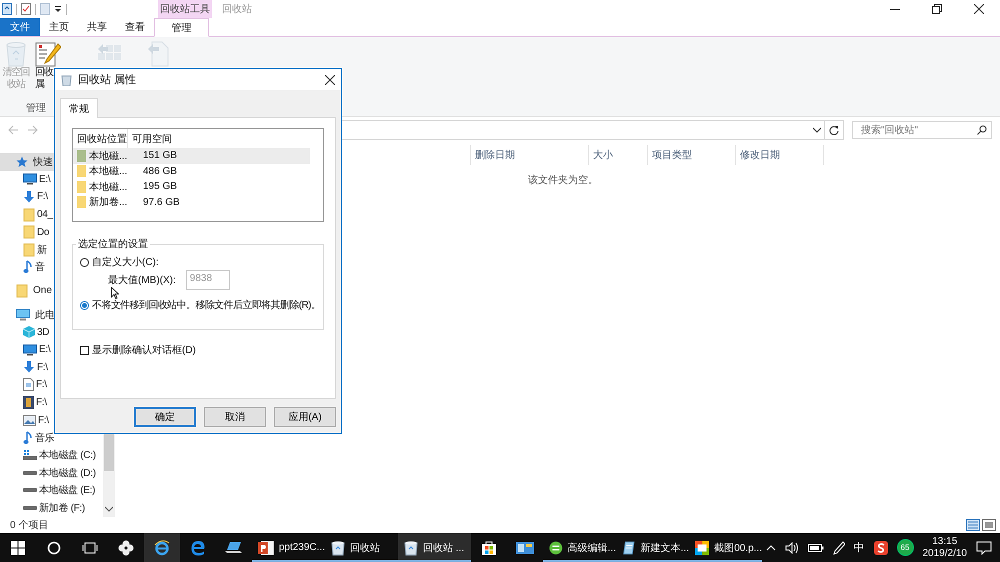 This screenshot has height=562, width=1000. I want to click on input-method-icon, so click(881, 547).